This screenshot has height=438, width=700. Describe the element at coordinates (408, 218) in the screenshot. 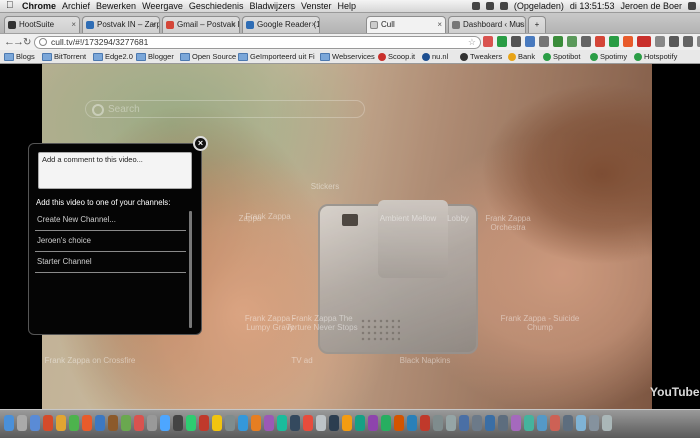

I see `ghost-channel-label: Ambient Mellow` at that location.